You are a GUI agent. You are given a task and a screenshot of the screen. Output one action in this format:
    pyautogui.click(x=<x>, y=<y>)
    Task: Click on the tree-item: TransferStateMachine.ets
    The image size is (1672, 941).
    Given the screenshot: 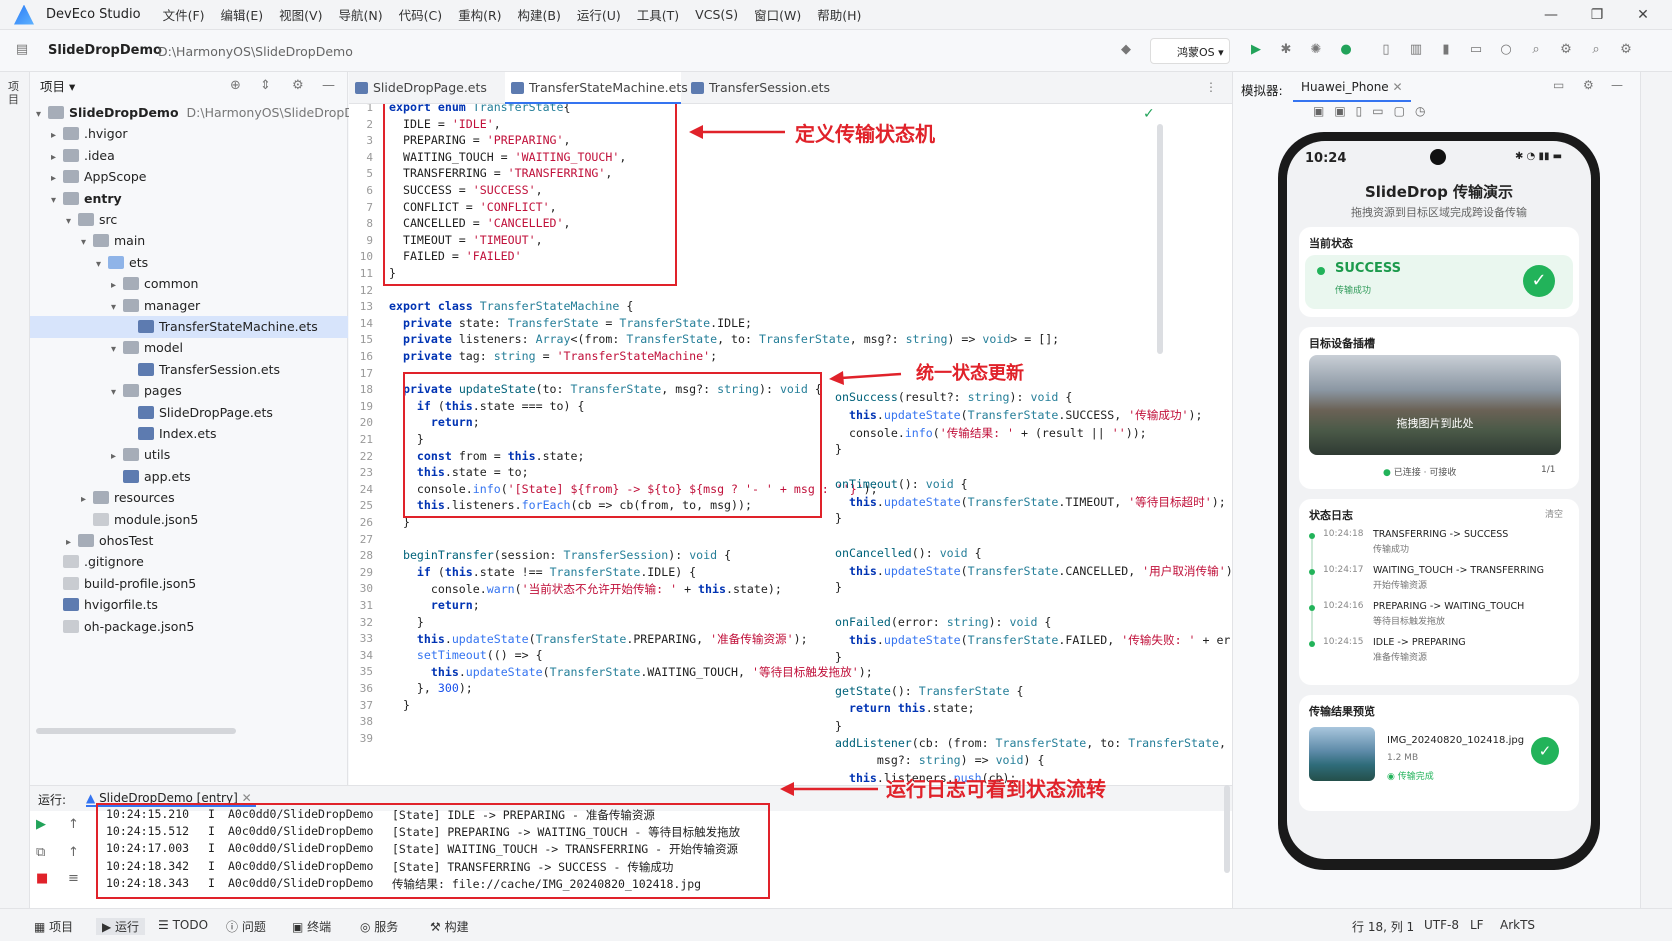 What is the action you would take?
    pyautogui.click(x=189, y=327)
    